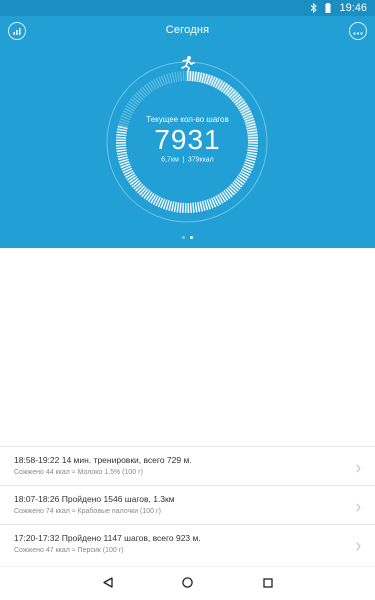 The width and height of the screenshot is (375, 600). What do you see at coordinates (328, 8) in the screenshot?
I see `battery-icon` at bounding box center [328, 8].